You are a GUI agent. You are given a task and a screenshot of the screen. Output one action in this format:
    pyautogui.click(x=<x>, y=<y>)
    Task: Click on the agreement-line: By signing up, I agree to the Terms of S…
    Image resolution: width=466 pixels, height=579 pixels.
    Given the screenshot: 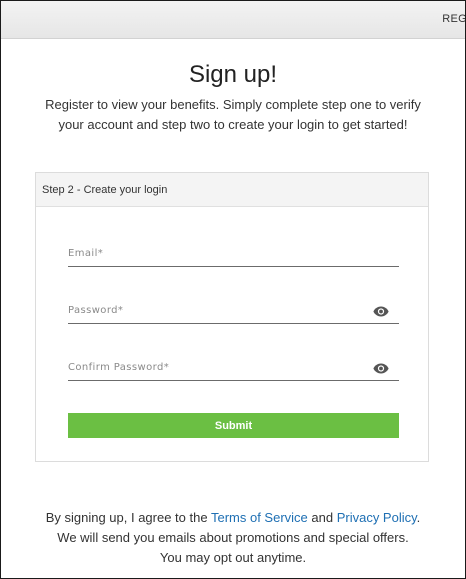 What is the action you would take?
    pyautogui.click(x=233, y=518)
    